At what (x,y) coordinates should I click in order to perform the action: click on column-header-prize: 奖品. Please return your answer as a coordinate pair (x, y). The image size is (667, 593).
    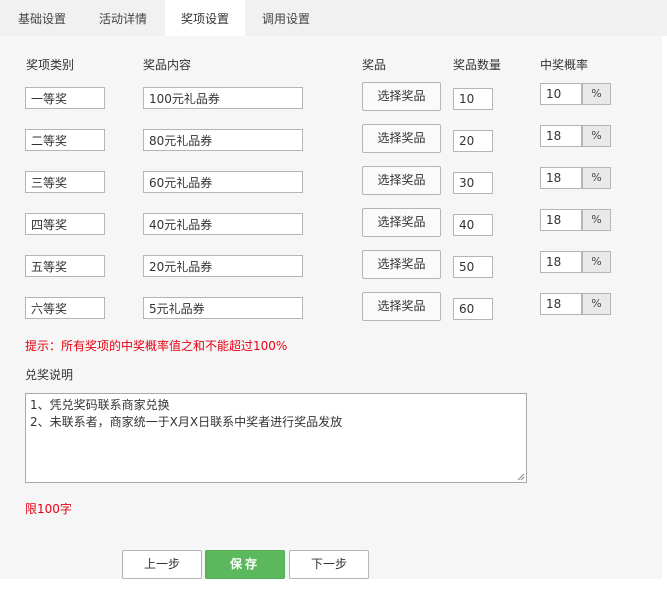
    Looking at the image, I should click on (374, 65).